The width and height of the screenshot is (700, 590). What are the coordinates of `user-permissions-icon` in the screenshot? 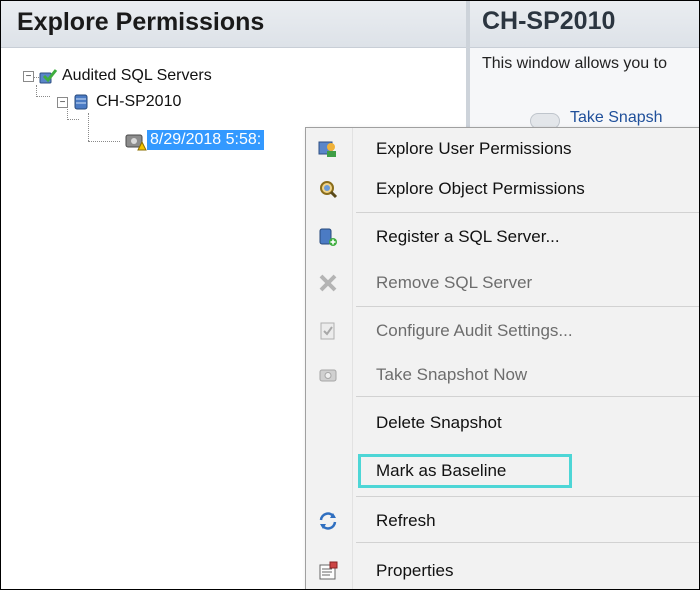 It's located at (328, 149).